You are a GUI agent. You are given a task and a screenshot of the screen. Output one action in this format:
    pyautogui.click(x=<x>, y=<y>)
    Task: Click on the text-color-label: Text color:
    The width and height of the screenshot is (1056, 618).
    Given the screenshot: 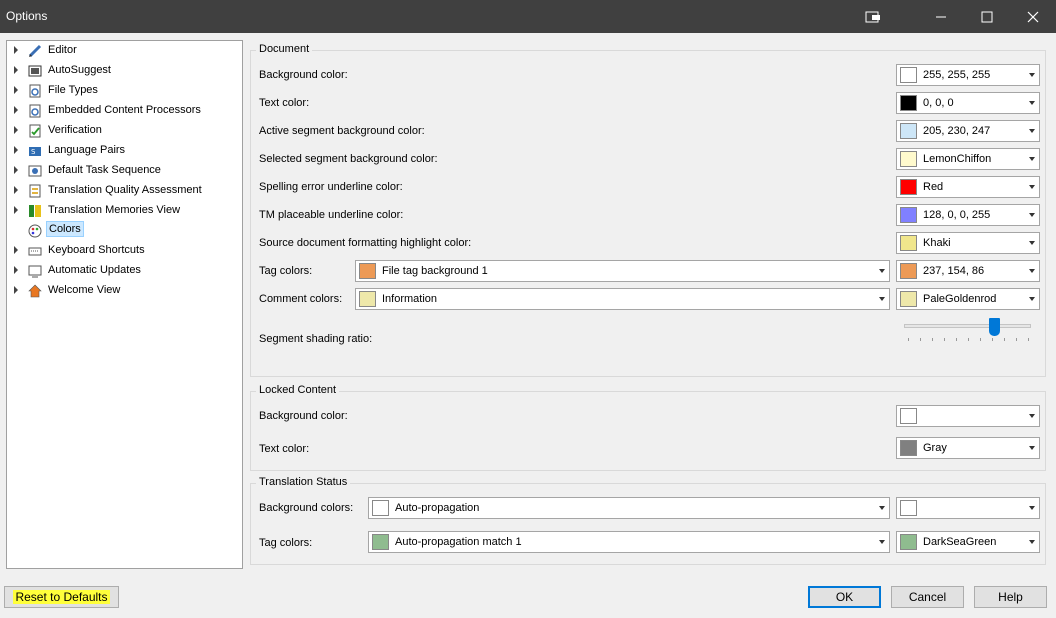 What is the action you would take?
    pyautogui.click(x=284, y=103)
    